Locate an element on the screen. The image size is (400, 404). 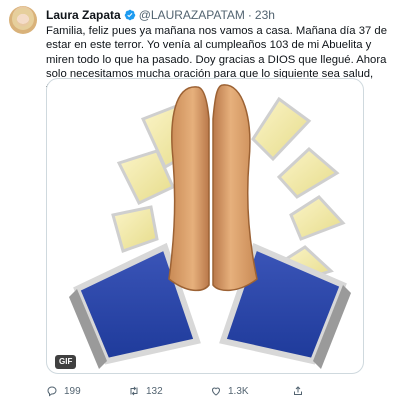
reply-icon is located at coordinates (52, 391).